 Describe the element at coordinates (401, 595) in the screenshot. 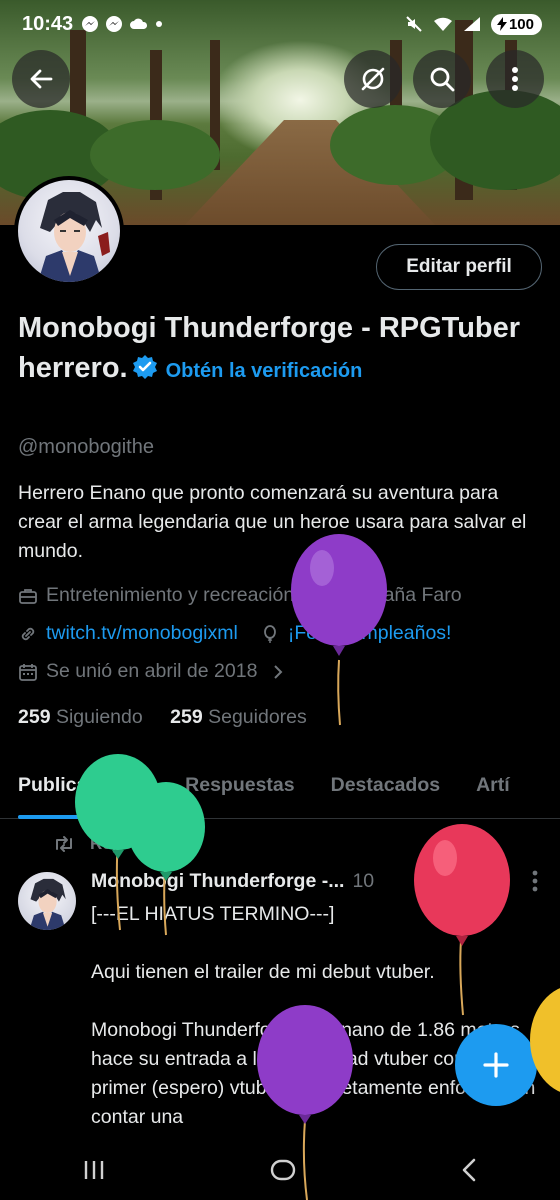

I see `profile-location: Montaña Faro` at that location.